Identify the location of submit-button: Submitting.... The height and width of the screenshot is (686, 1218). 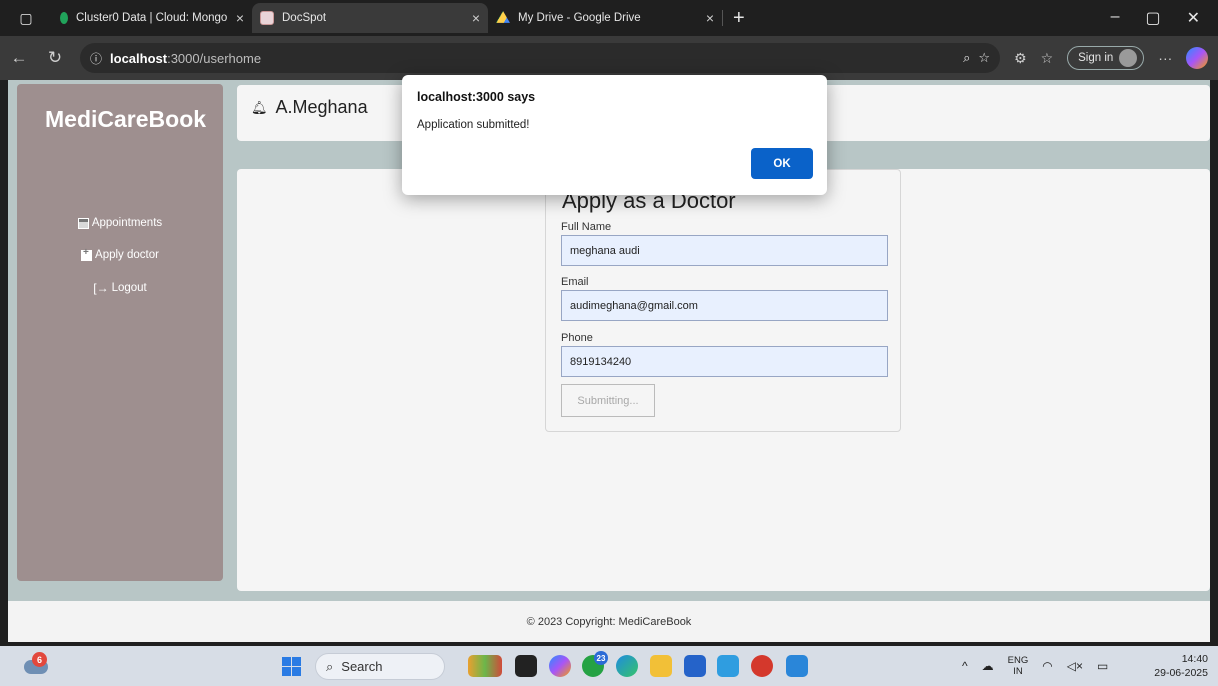
(608, 400).